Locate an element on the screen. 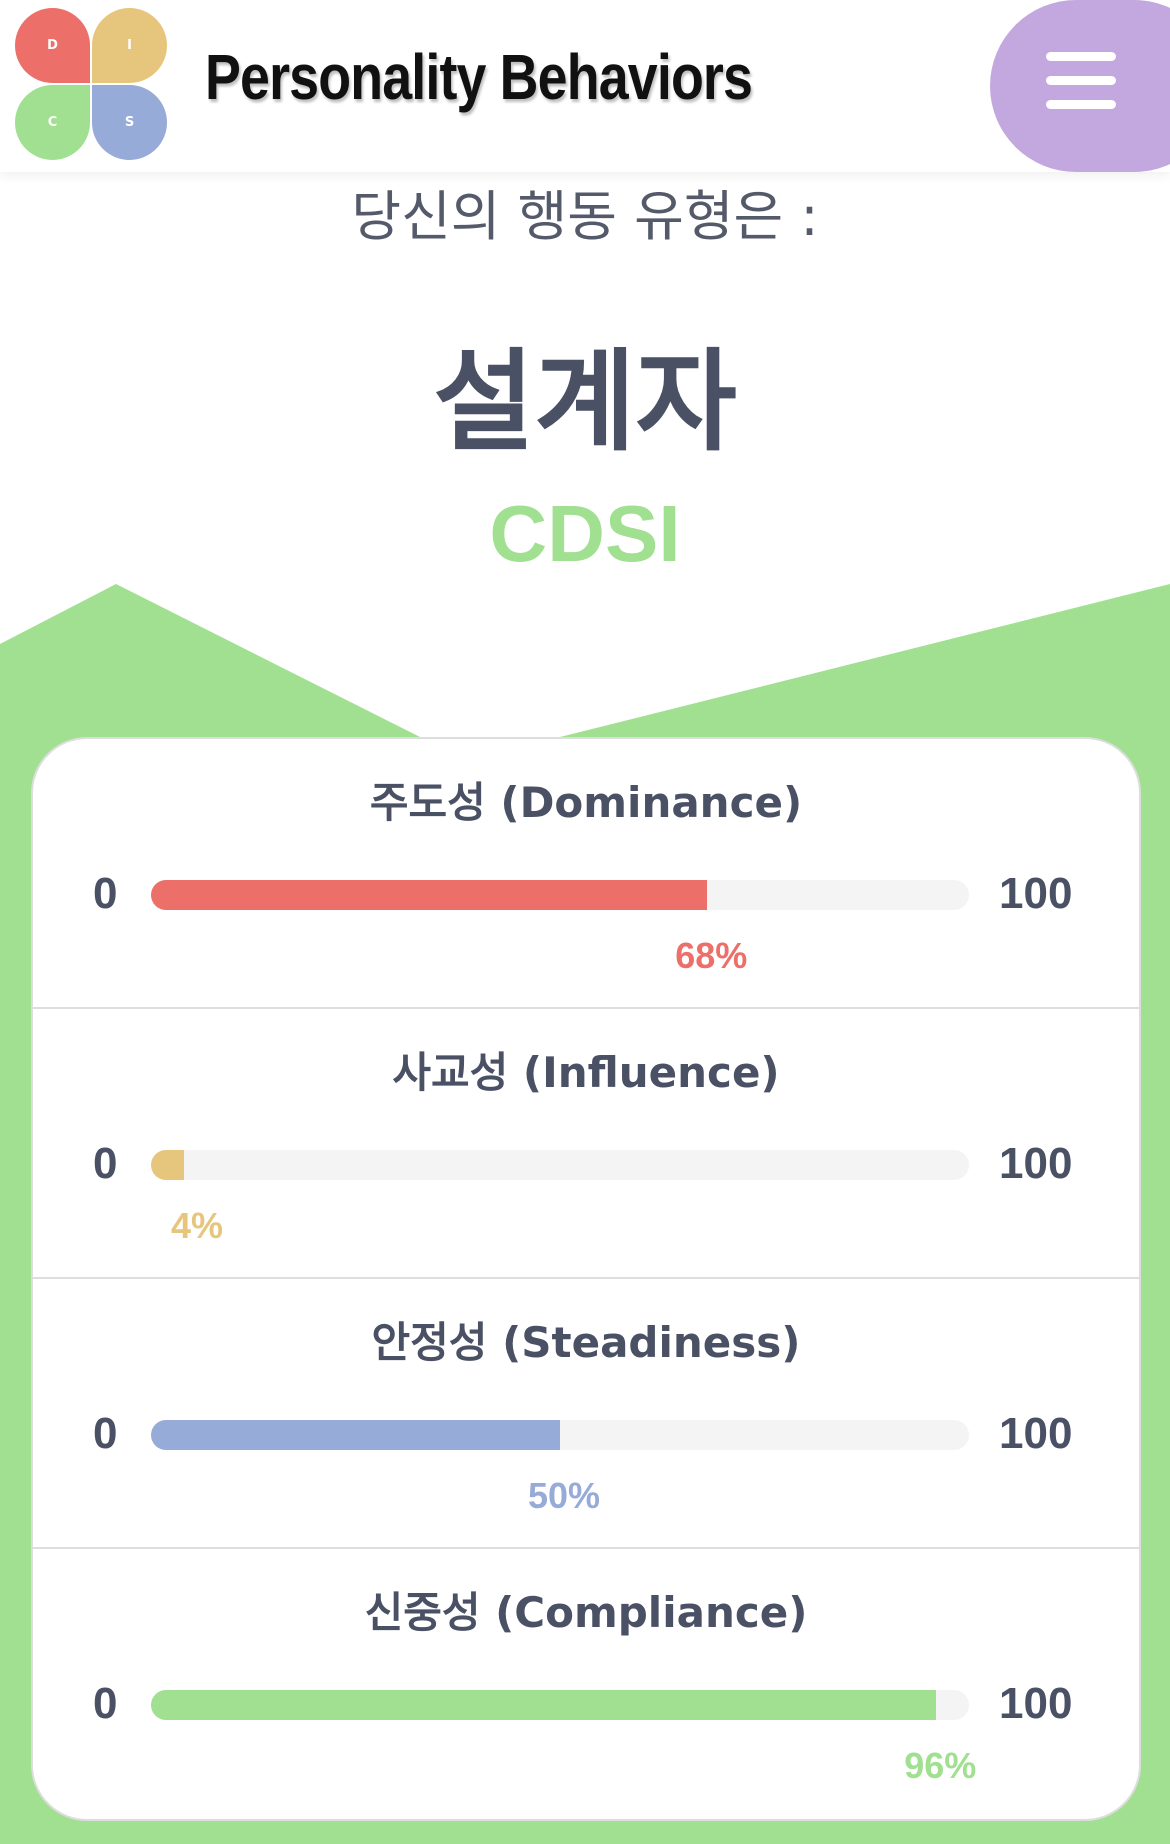 Image resolution: width=1170 pixels, height=1844 pixels. metric-dominance: 주도성 (Dominance) 0 100 68% is located at coordinates (586, 874).